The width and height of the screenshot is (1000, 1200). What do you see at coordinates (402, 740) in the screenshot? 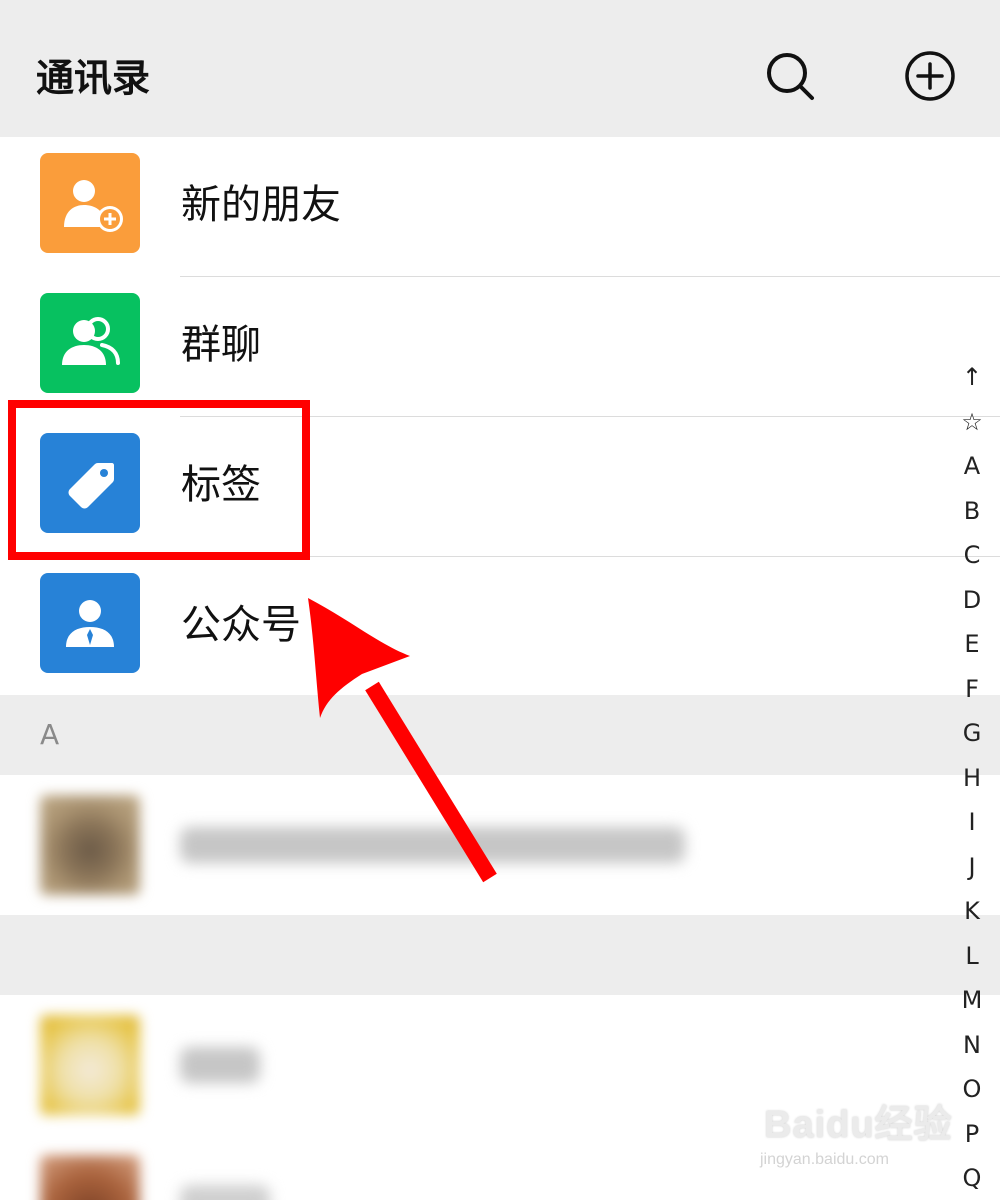
I see `arrow-annotation-icon` at bounding box center [402, 740].